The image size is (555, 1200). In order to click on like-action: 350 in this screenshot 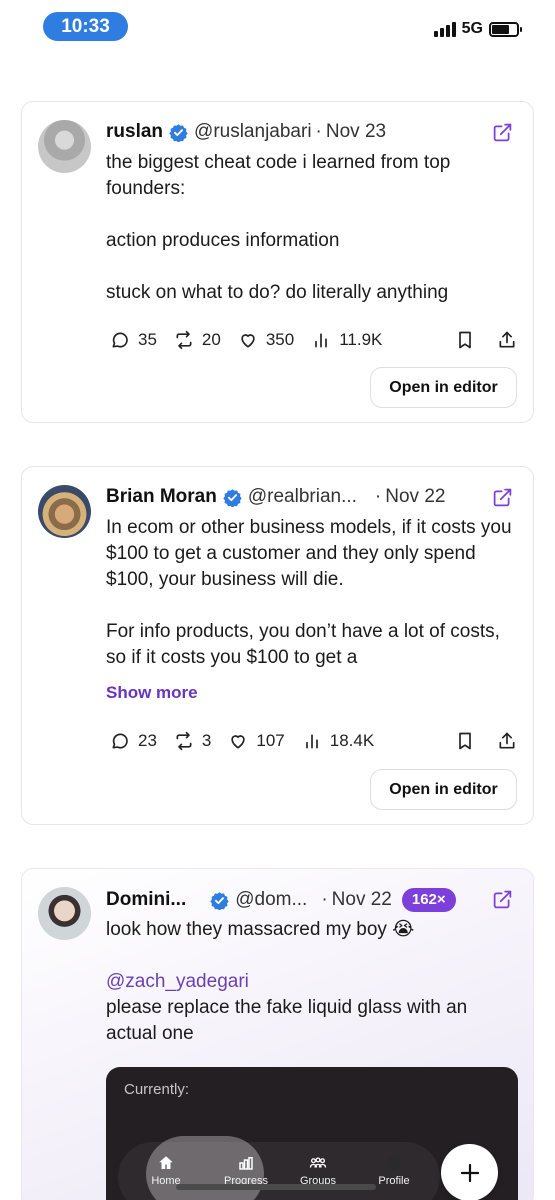, I will do `click(266, 340)`.